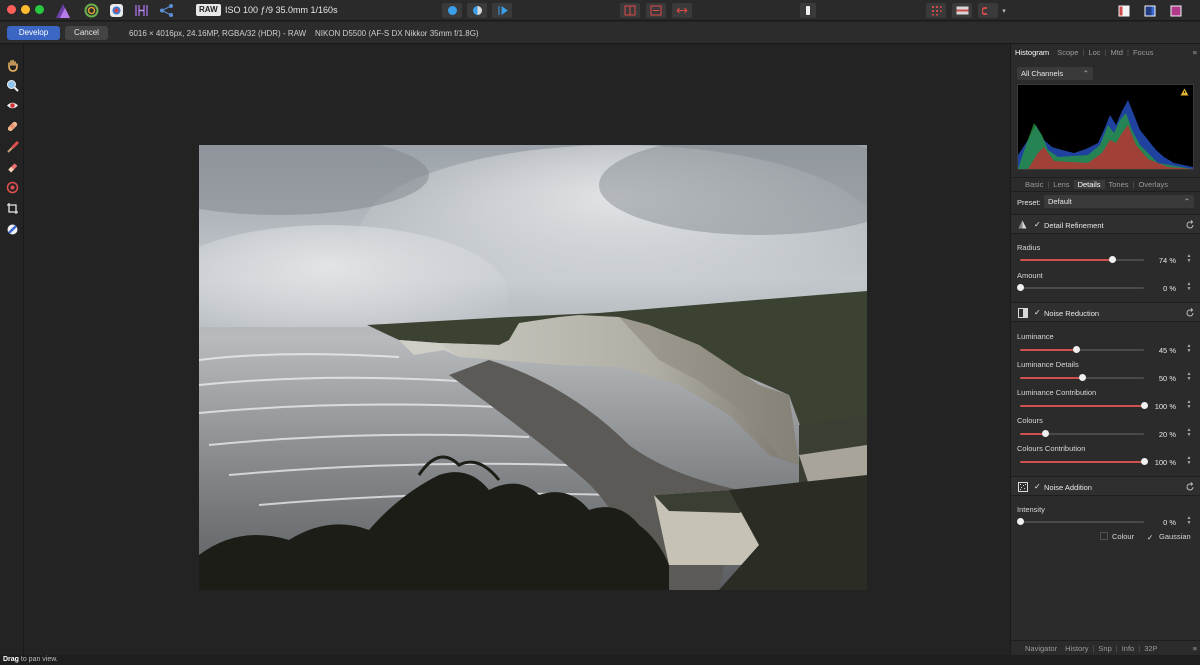  Describe the element at coordinates (25, 9) in the screenshot. I see `minimize-window-button` at that location.